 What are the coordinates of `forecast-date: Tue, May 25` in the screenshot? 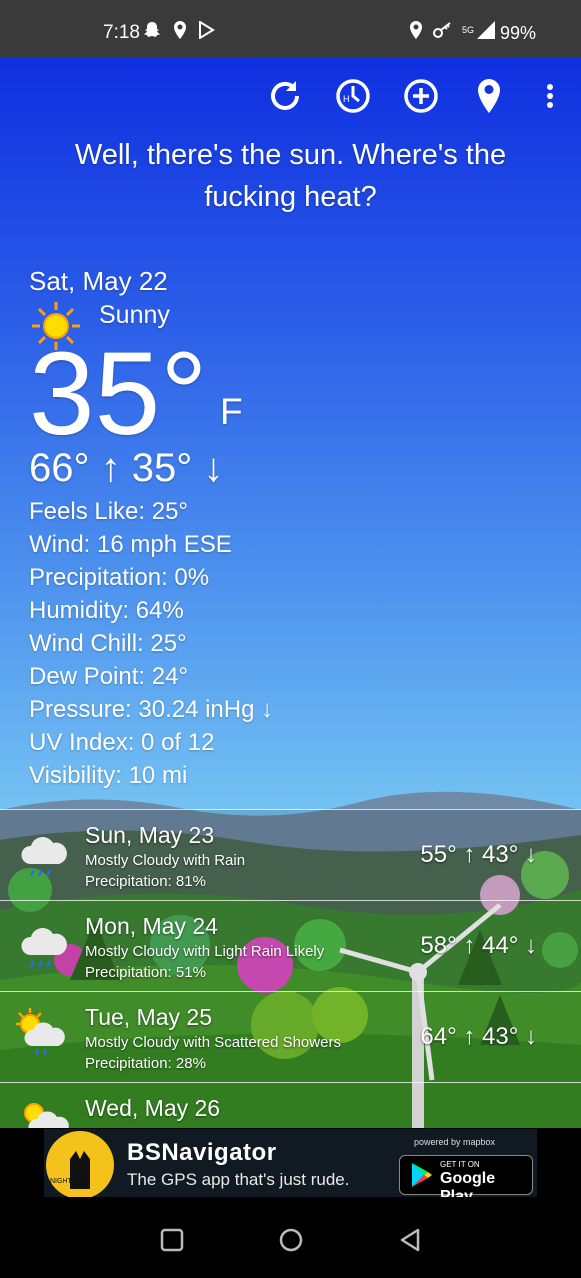 It's located at (148, 1017).